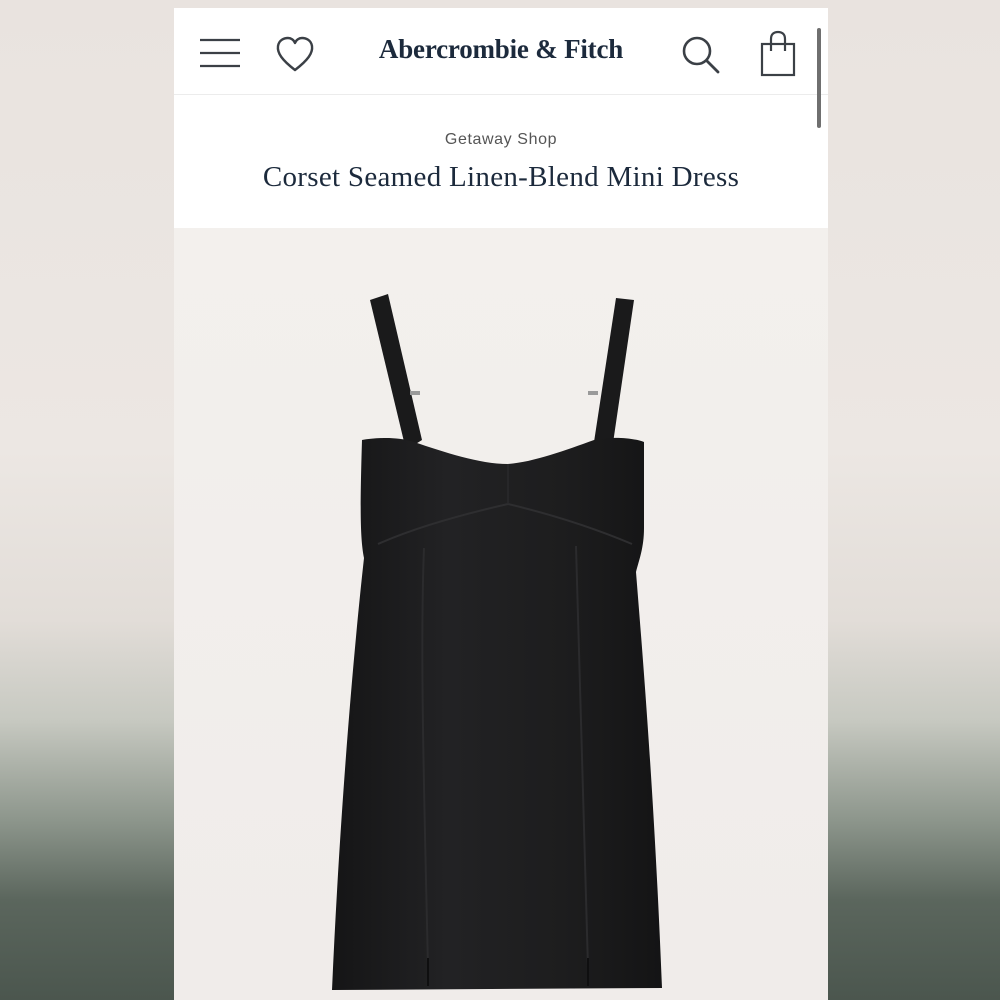 The image size is (1000, 1000). Describe the element at coordinates (501, 177) in the screenshot. I see `product-title: Corset Seamed Linen-Blend Mini Dress` at that location.